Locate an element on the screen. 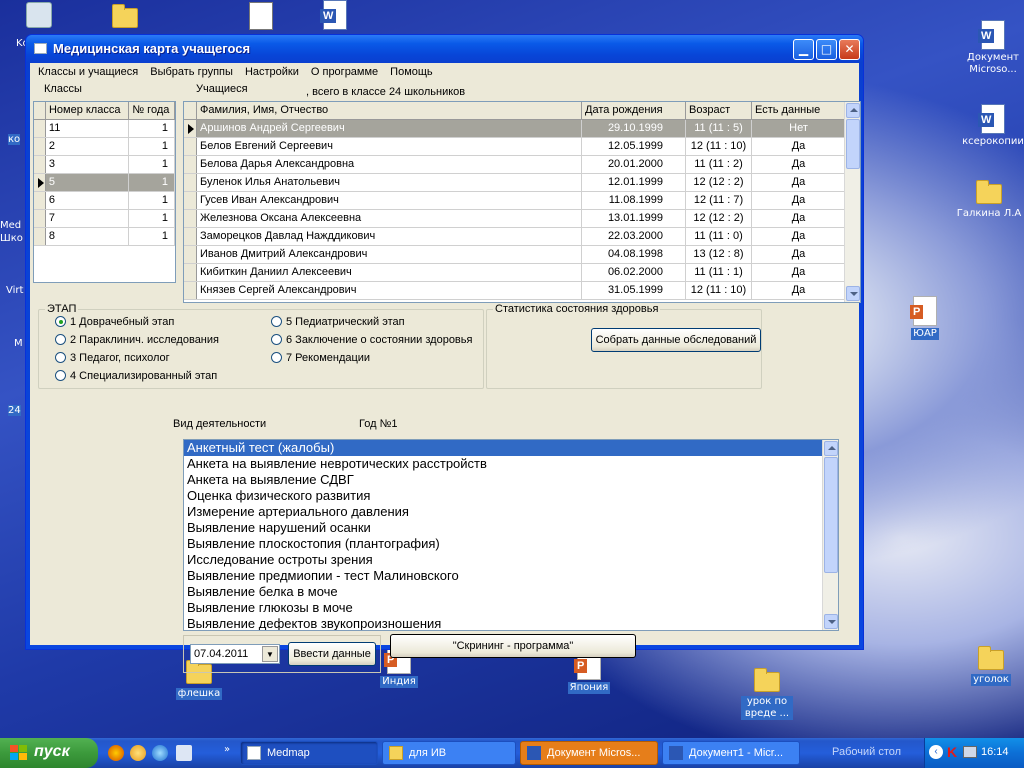 Image resolution: width=1024 pixels, height=768 pixels. desktop-icon-yuar: ЮАР is located at coordinates (925, 318).